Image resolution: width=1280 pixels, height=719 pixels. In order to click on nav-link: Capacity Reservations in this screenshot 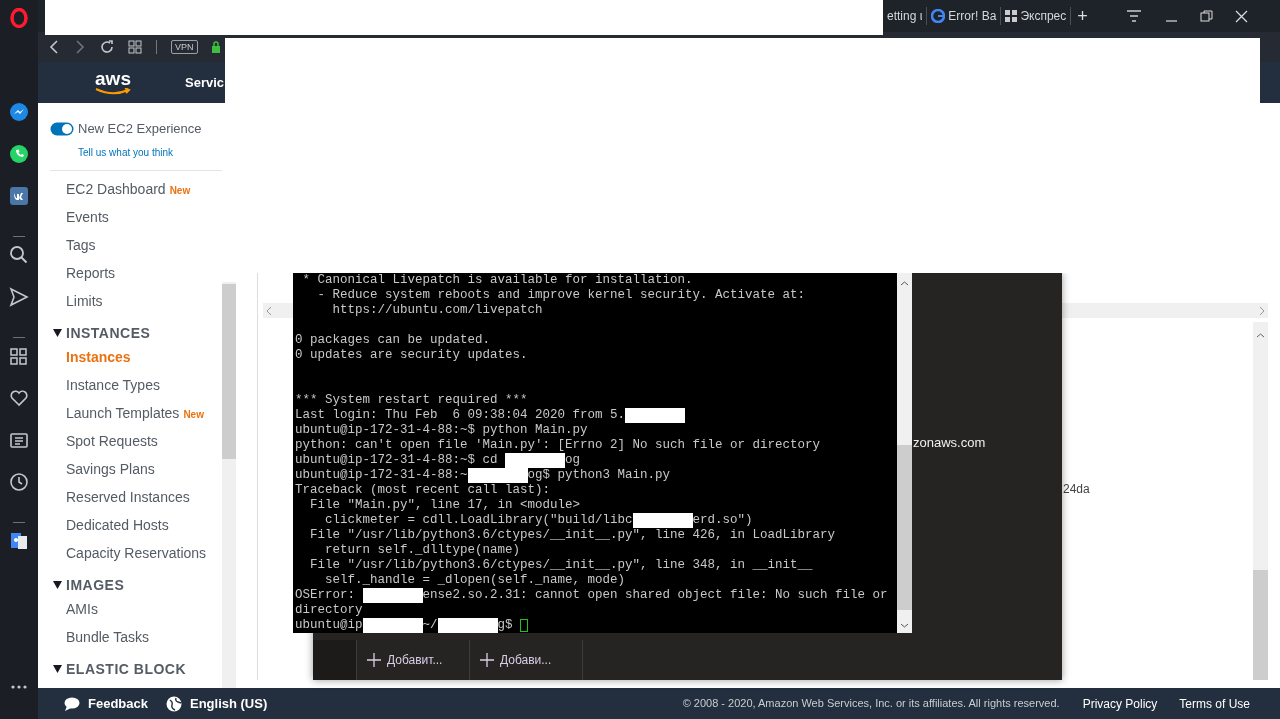, I will do `click(136, 552)`.